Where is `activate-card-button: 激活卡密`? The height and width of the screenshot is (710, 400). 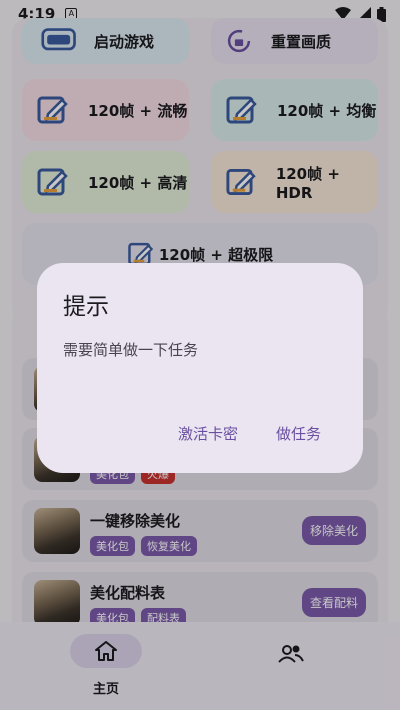 activate-card-button: 激活卡密 is located at coordinates (208, 433).